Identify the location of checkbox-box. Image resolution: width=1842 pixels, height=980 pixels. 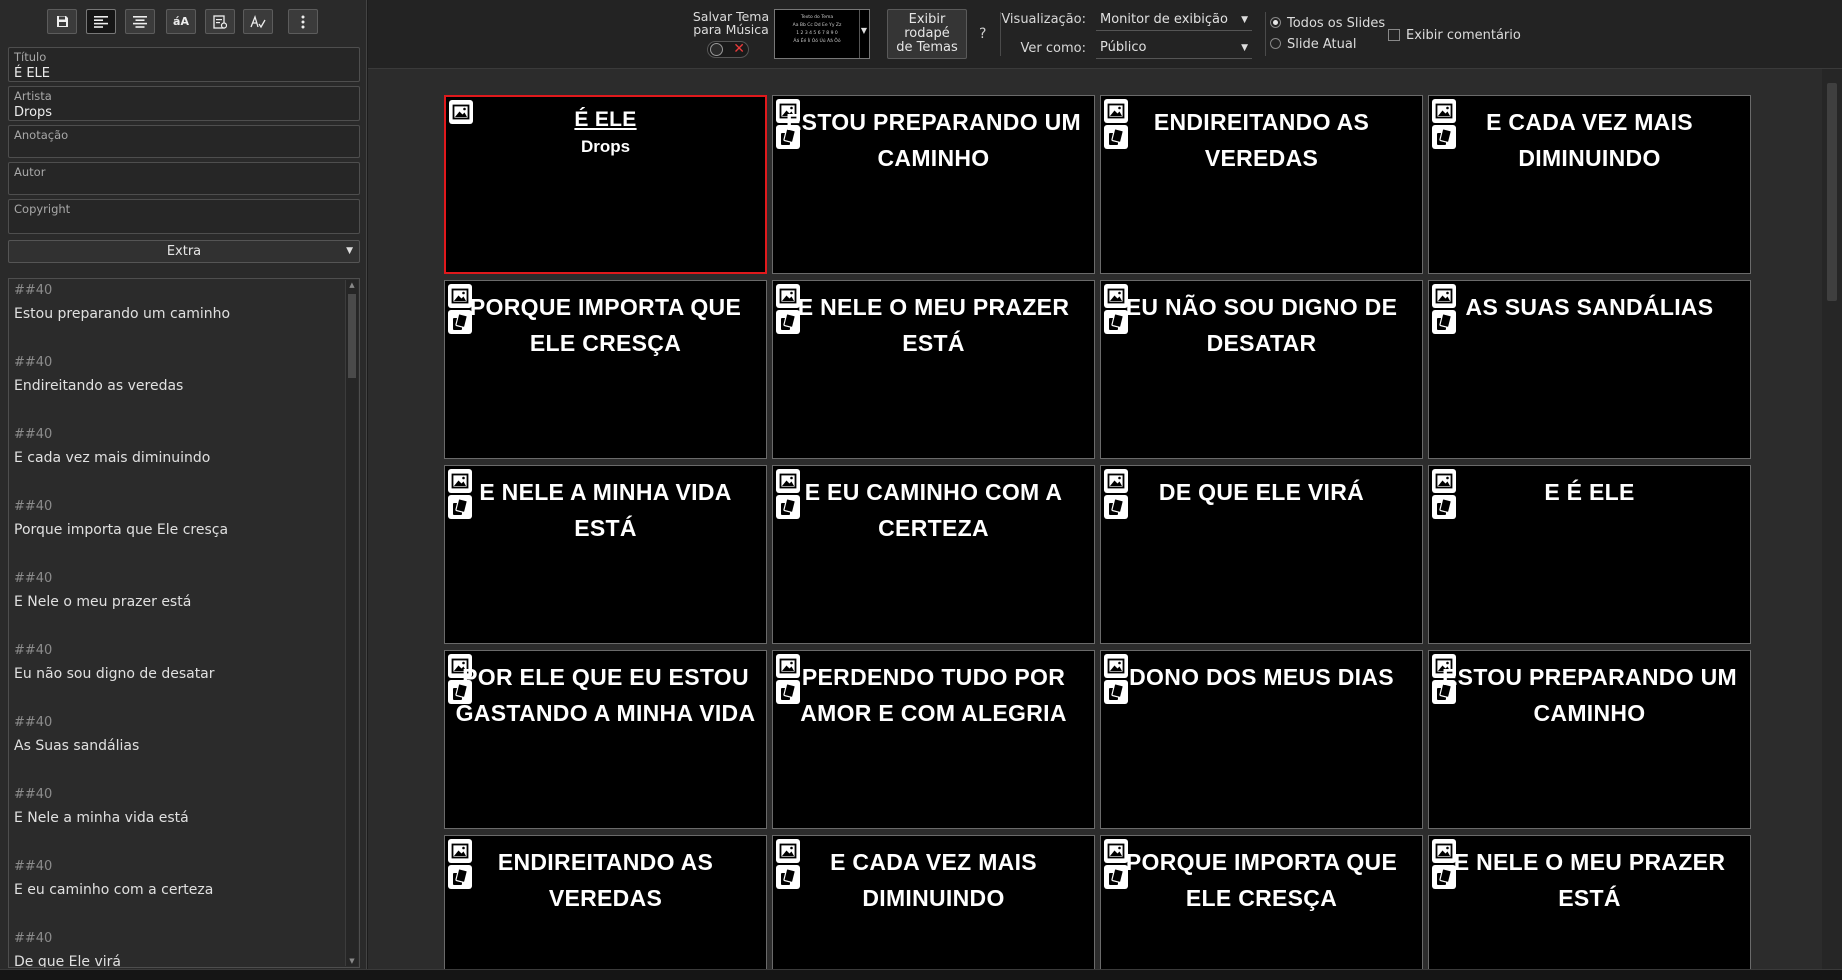
(1394, 35).